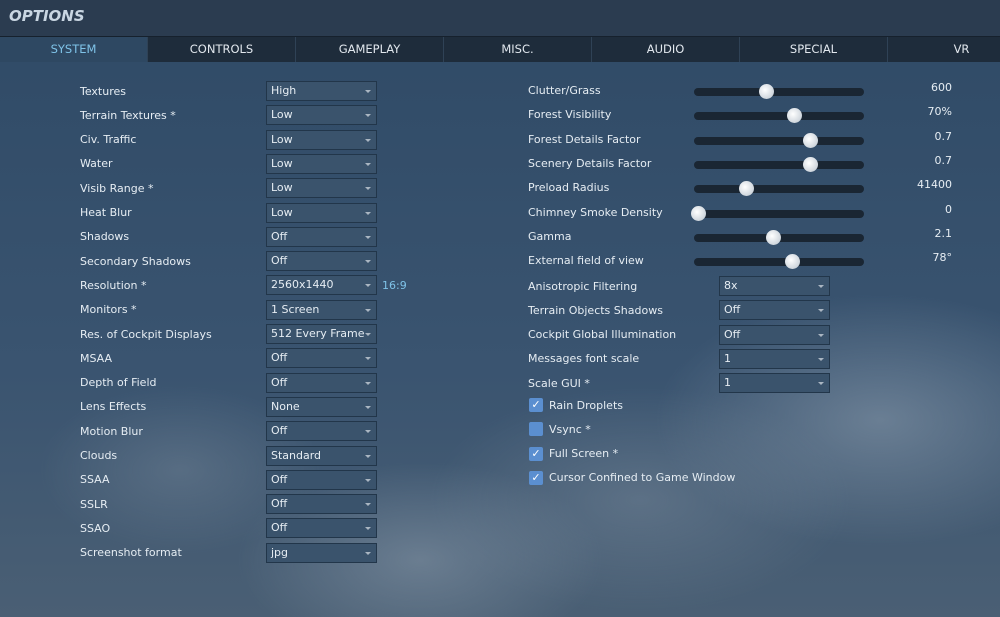 This screenshot has height=617, width=1000. Describe the element at coordinates (942, 258) in the screenshot. I see `slider-value: 78°` at that location.